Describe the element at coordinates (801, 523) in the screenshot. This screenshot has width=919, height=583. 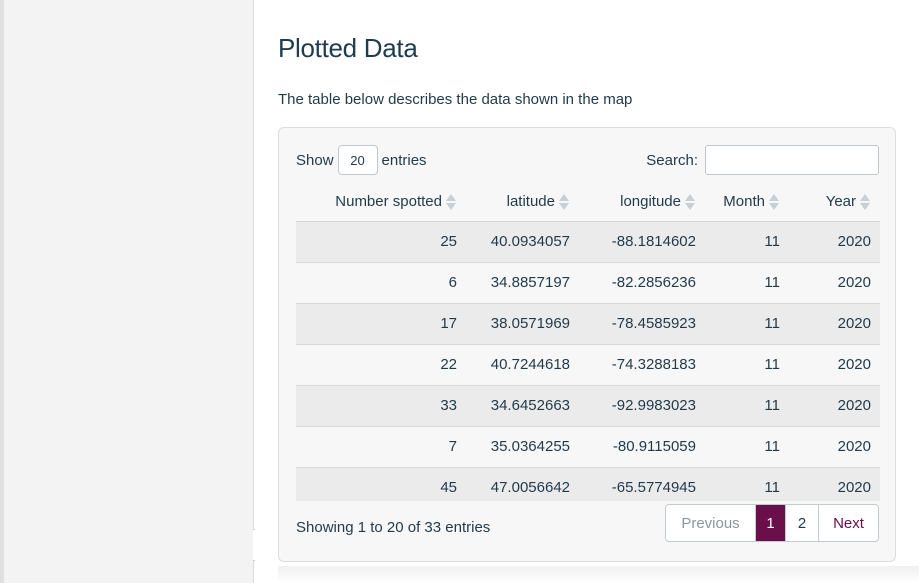
I see `page-2-button: 2` at that location.